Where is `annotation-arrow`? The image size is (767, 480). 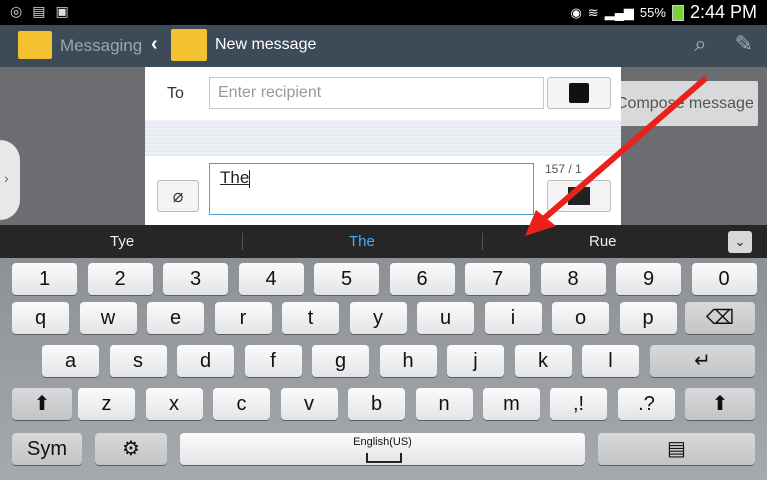
annotation-arrow is located at coordinates (616, 155).